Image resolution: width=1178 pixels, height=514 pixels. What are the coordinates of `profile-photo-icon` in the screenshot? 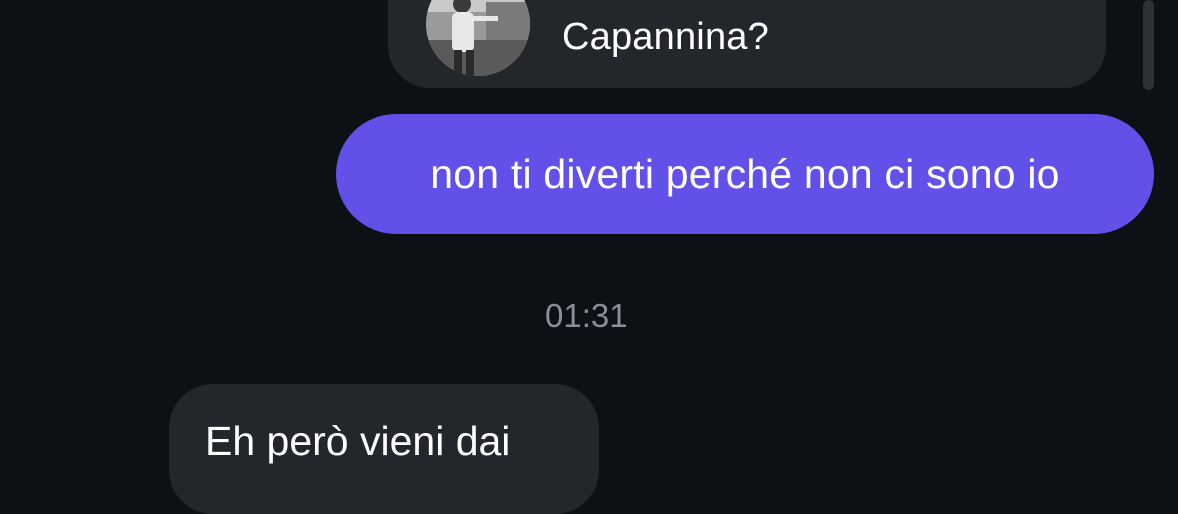 It's located at (478, 38).